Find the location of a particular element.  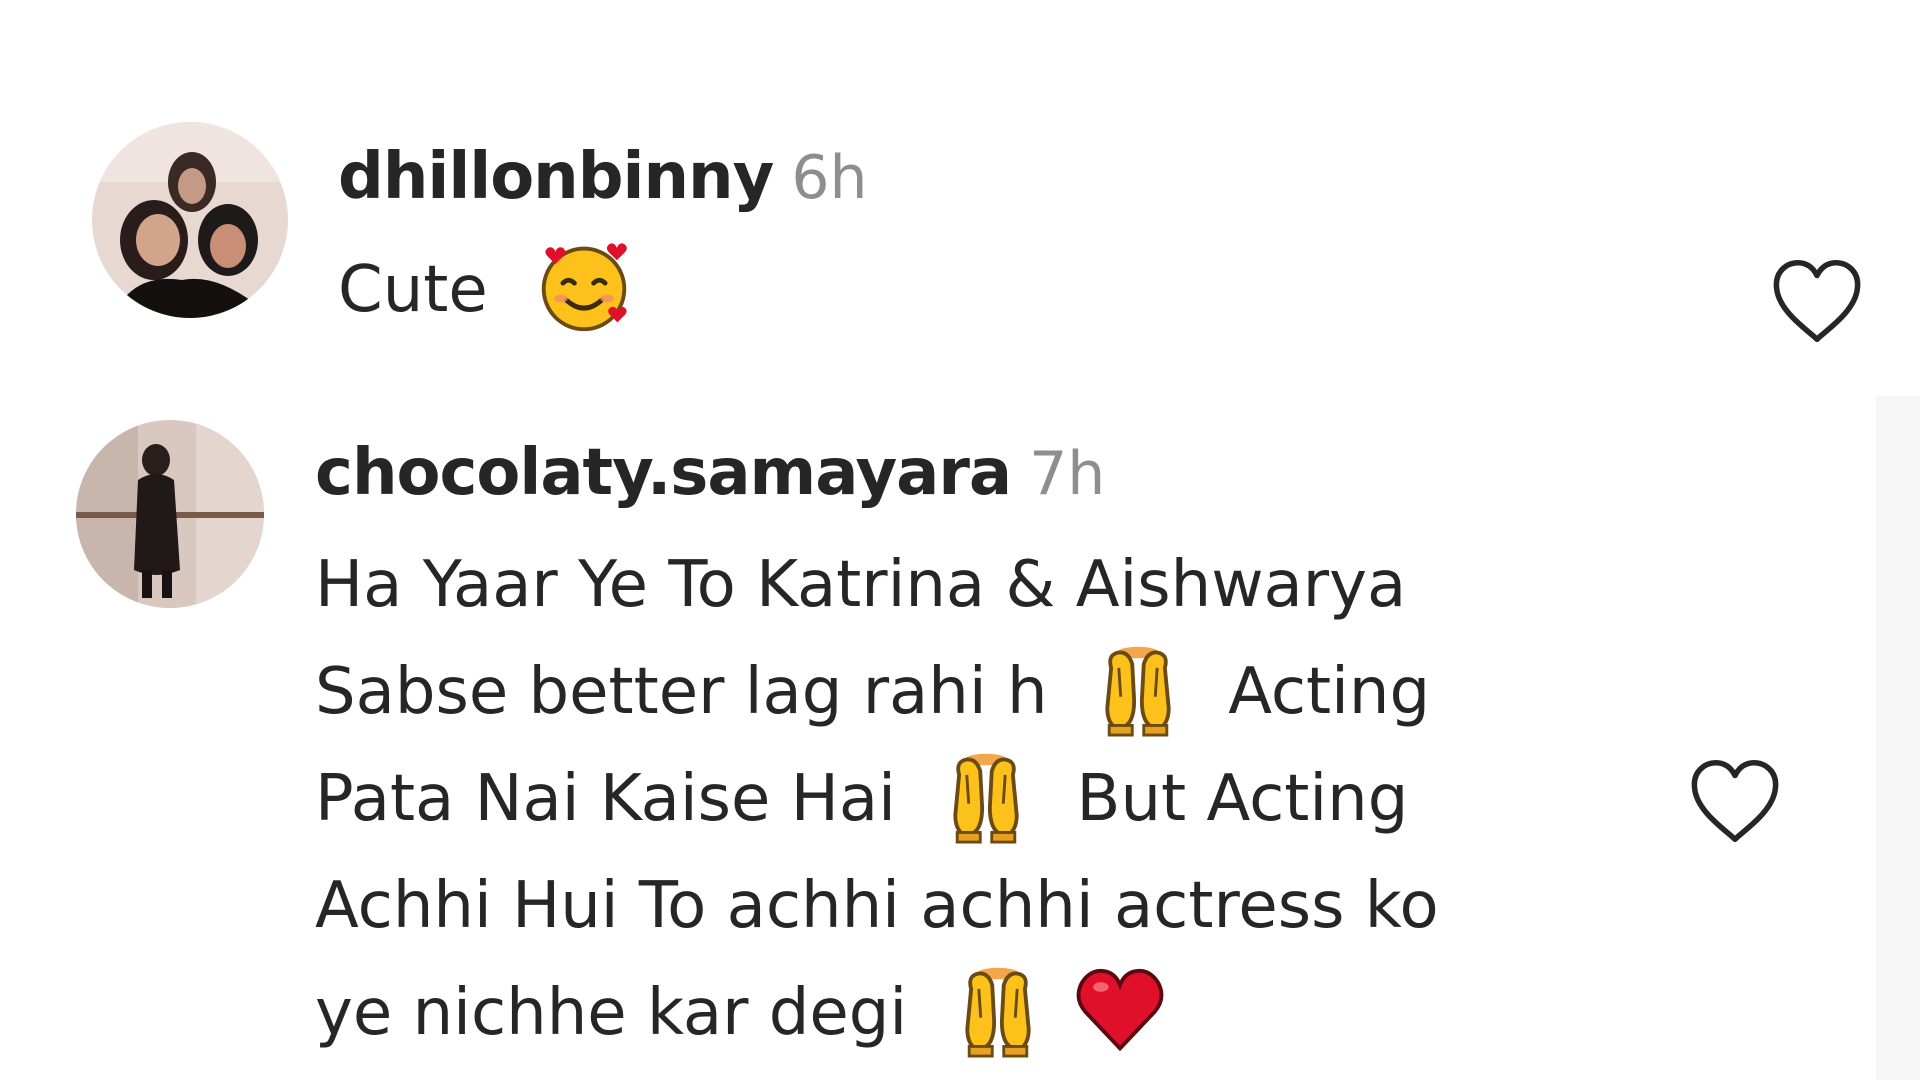

username-text: dhillonbinny is located at coordinates (556, 177).